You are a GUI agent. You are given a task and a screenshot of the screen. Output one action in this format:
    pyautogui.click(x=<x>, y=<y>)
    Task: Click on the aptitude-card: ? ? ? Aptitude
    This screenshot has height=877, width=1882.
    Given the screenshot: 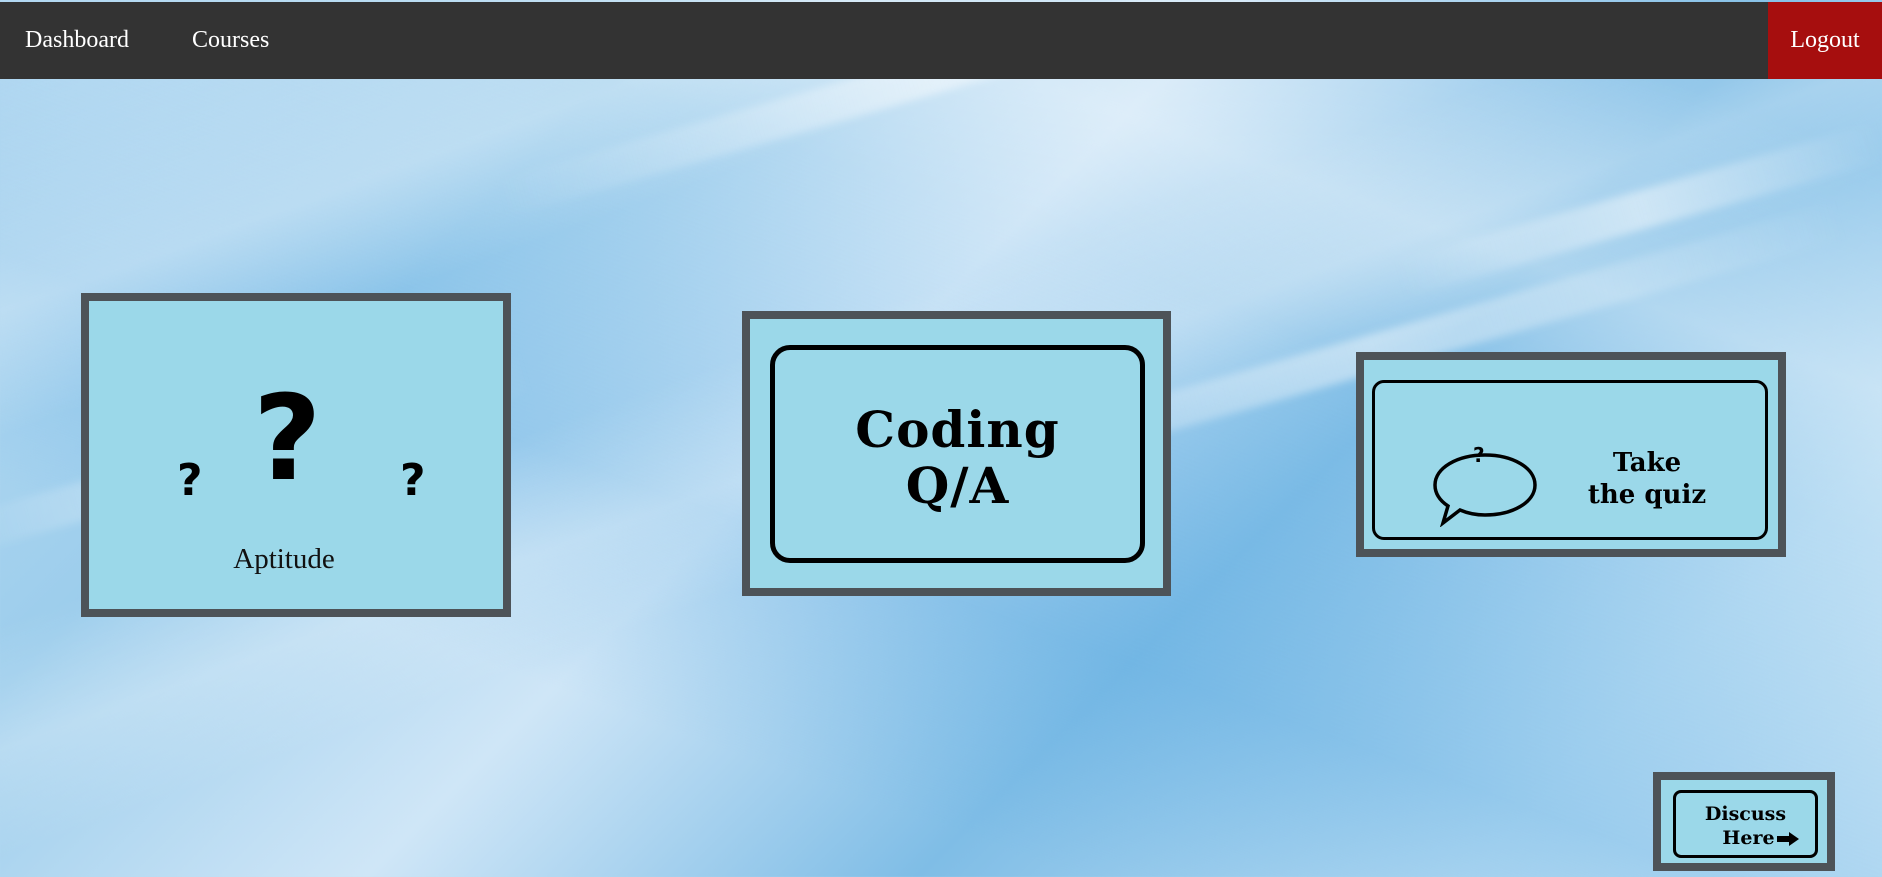 What is the action you would take?
    pyautogui.click(x=296, y=455)
    